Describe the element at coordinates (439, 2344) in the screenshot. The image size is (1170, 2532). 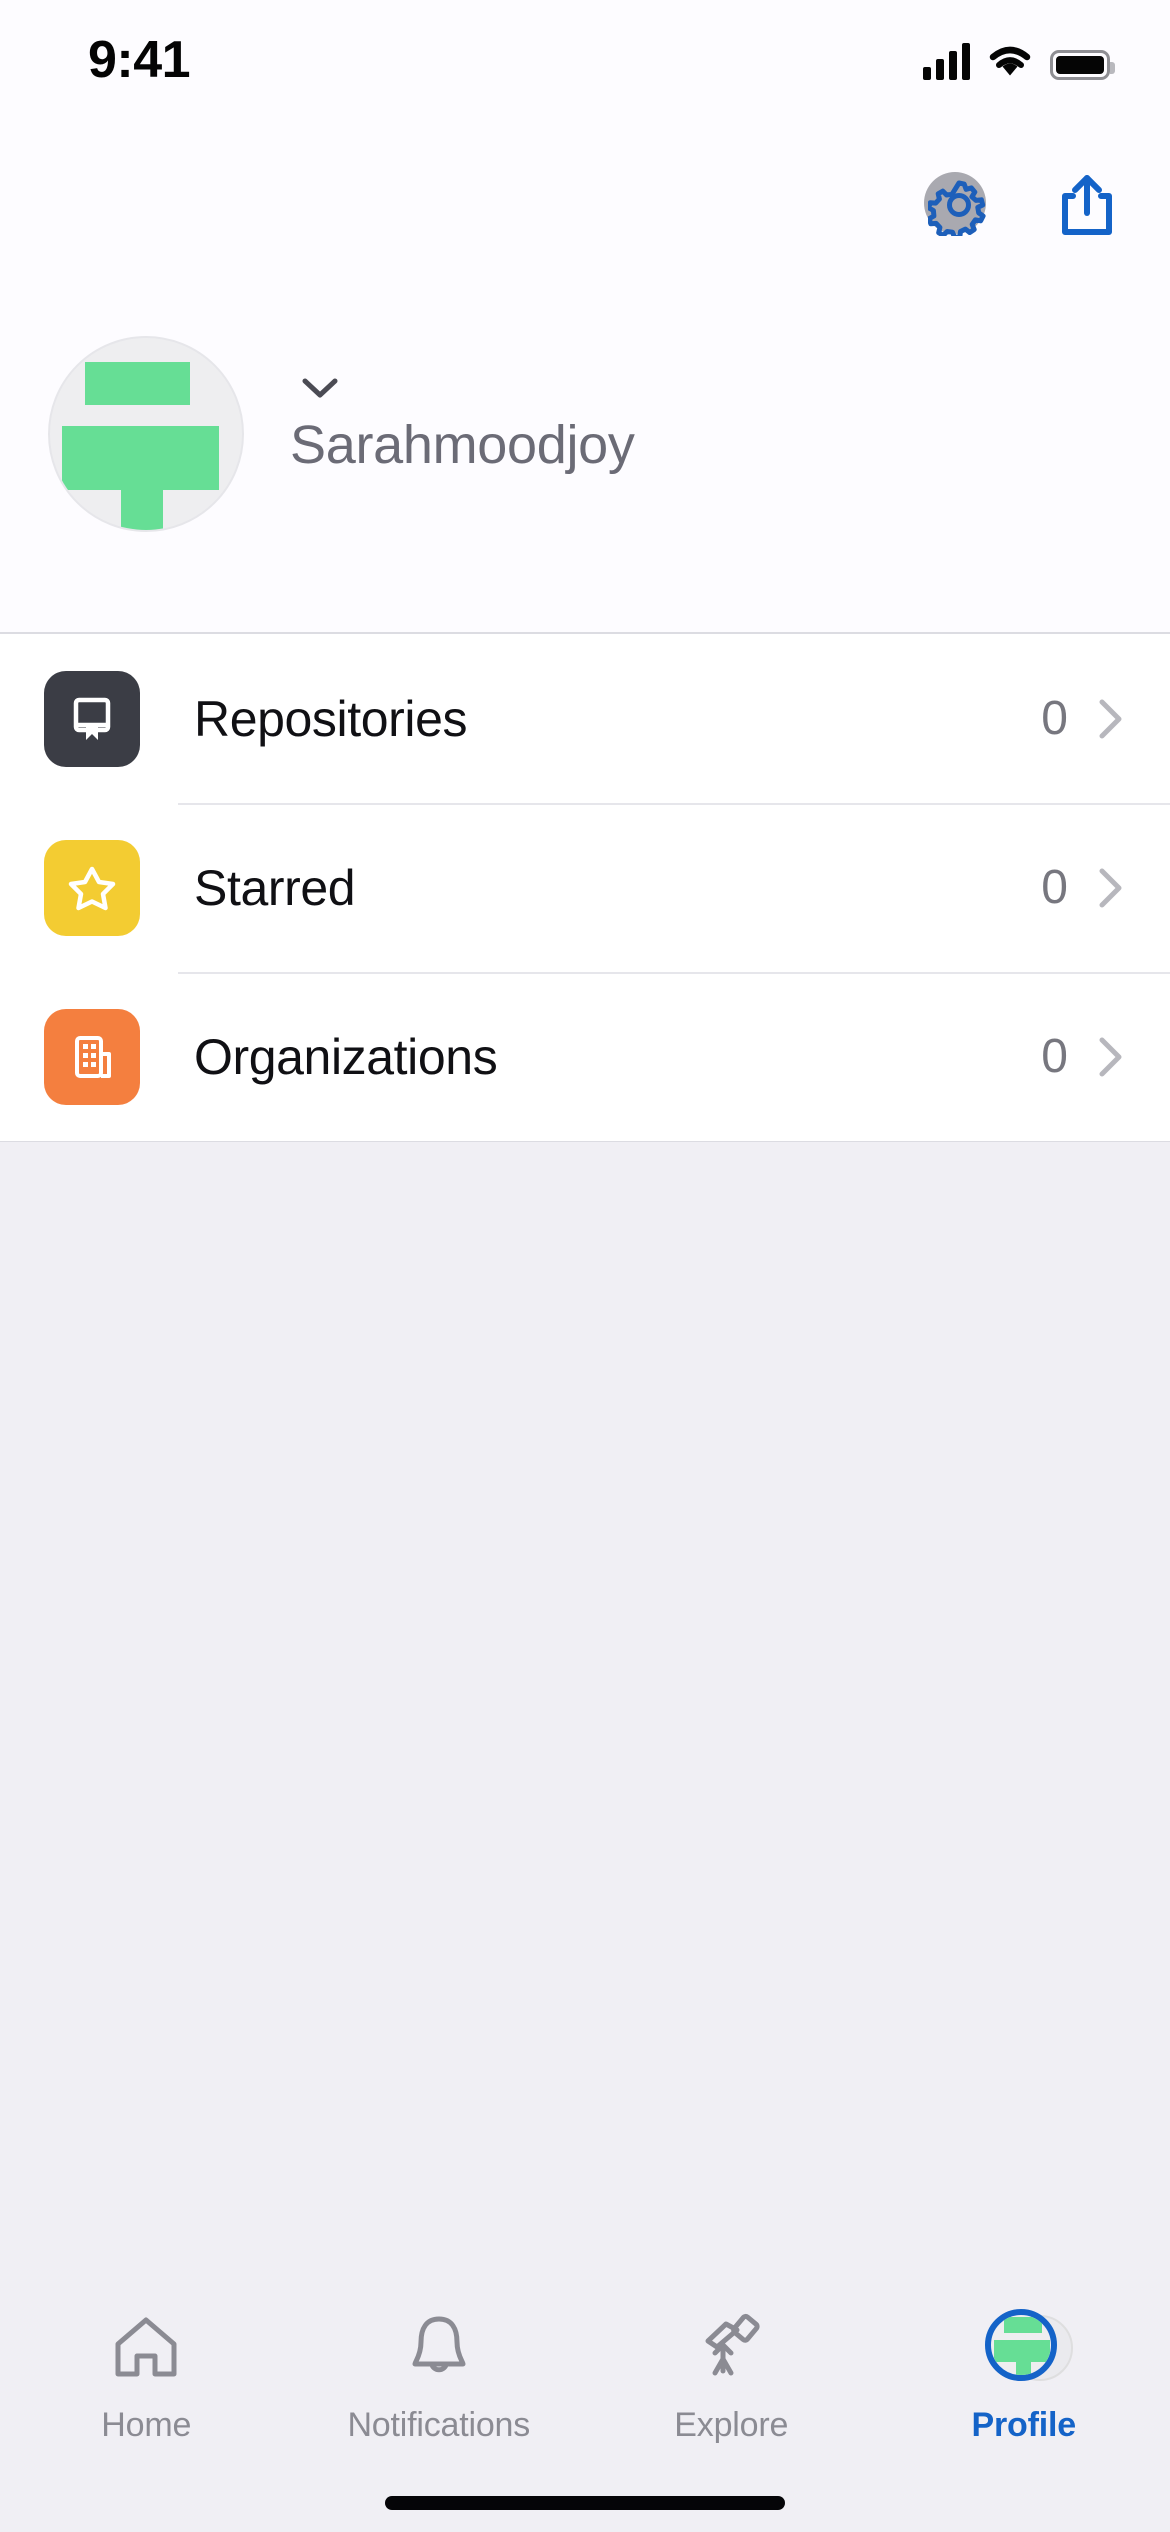
I see `bell-icon` at that location.